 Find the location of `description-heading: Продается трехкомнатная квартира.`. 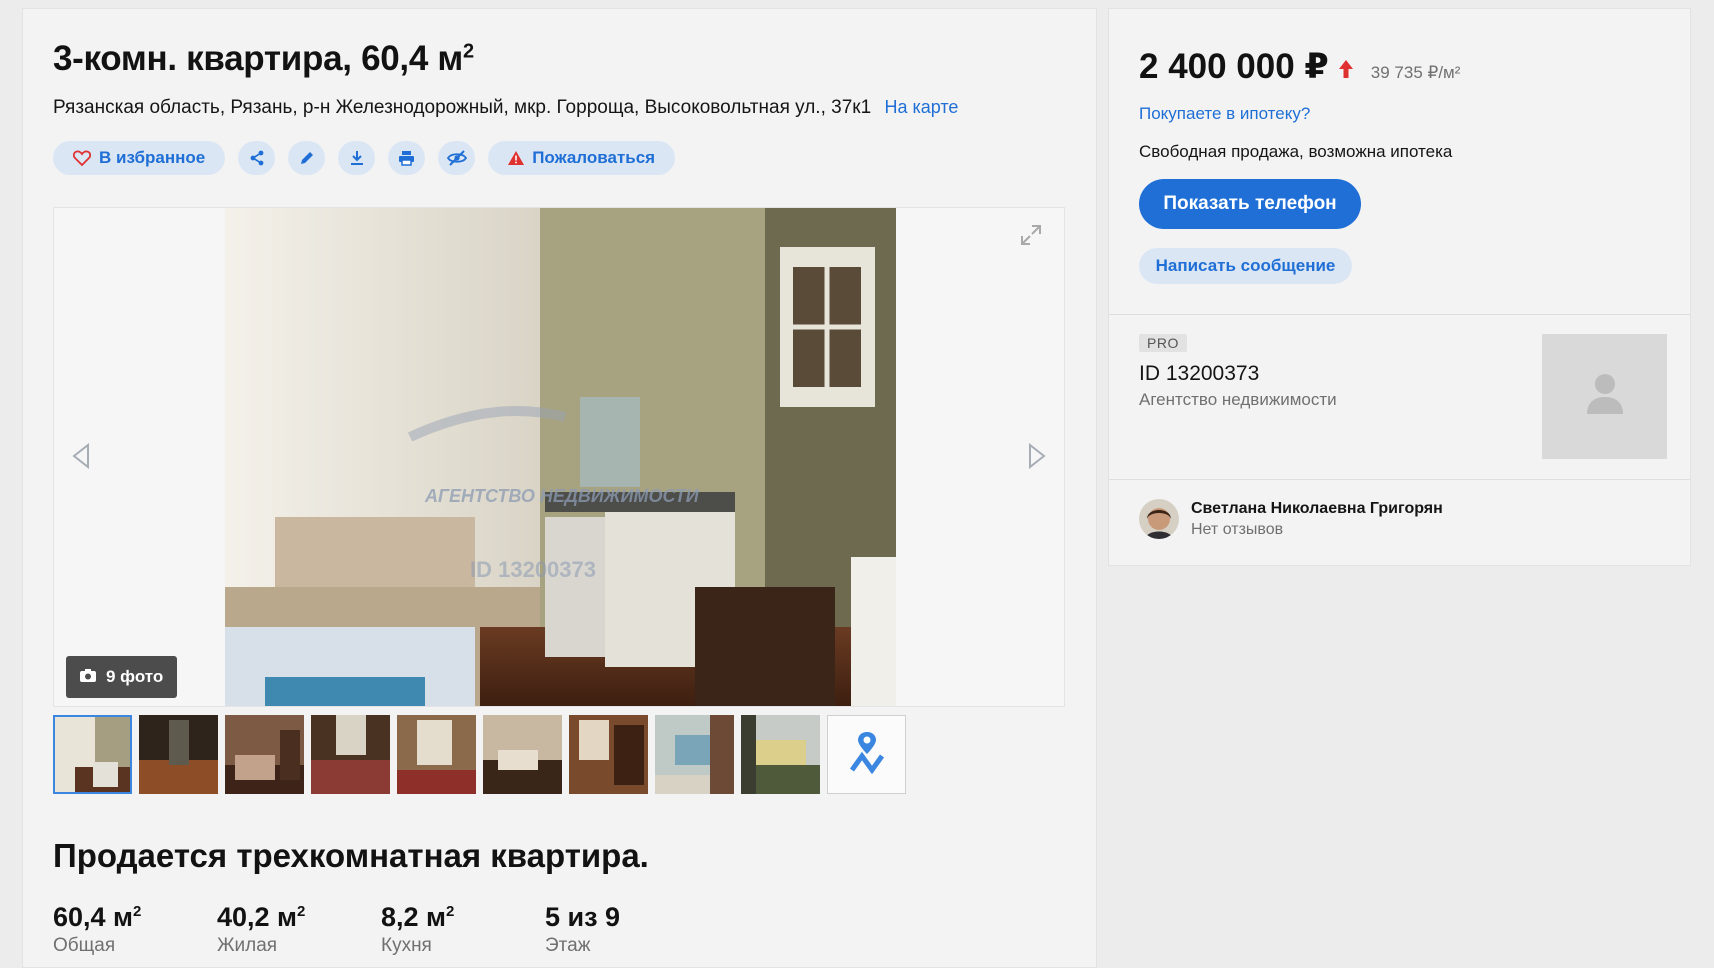

description-heading: Продается трехкомнатная квартира. is located at coordinates (351, 855).